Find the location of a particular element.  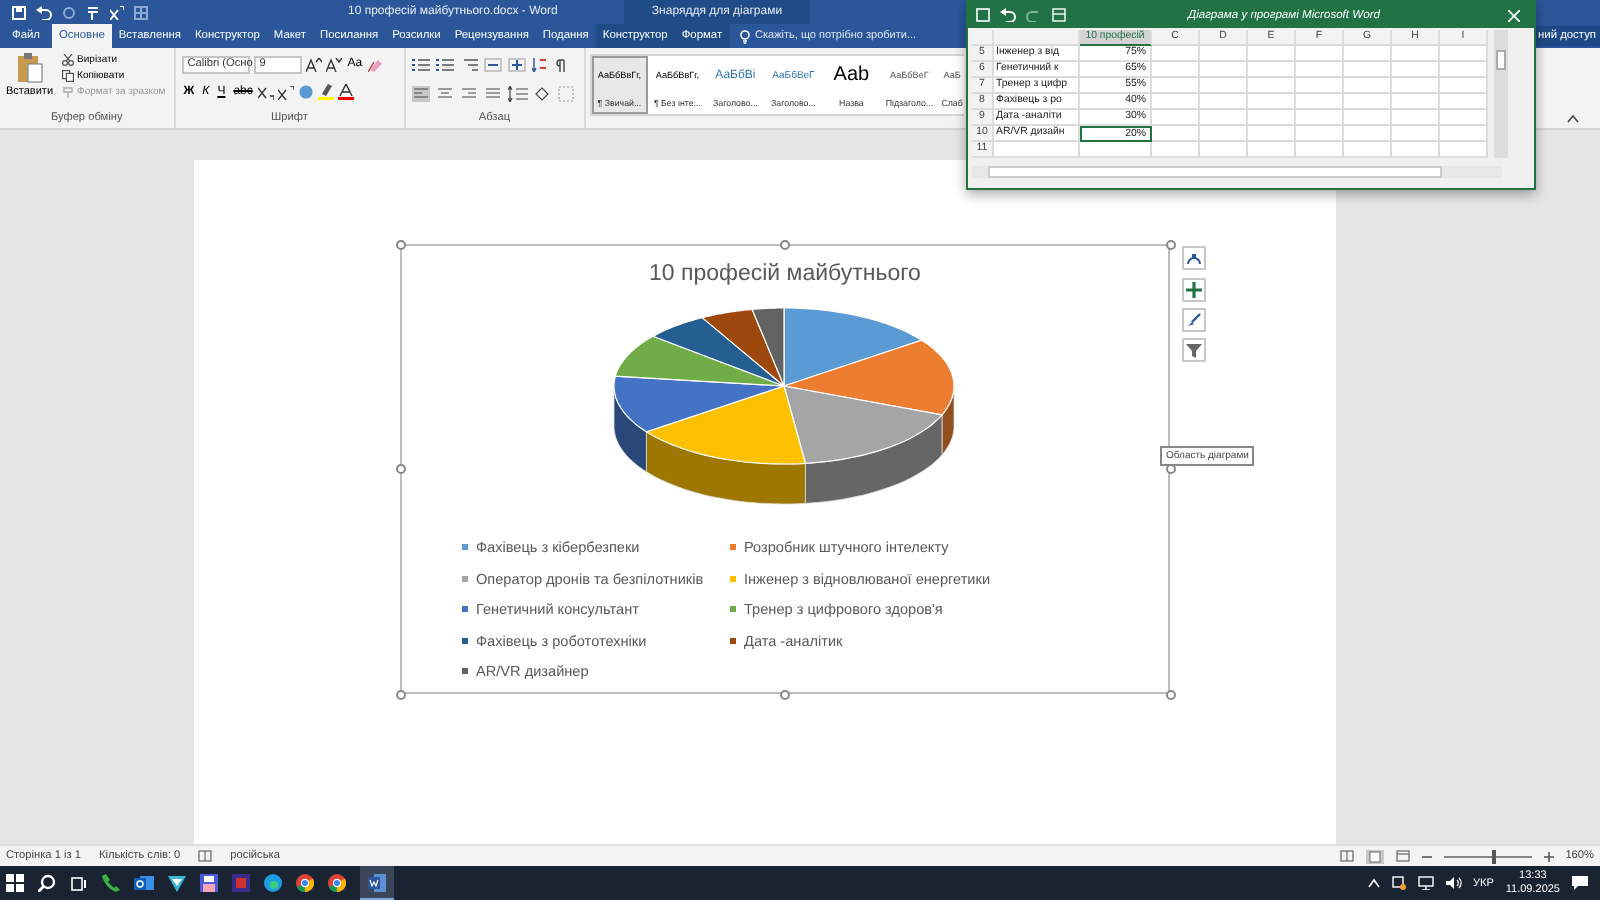

table-icon is located at coordinates (141, 12).